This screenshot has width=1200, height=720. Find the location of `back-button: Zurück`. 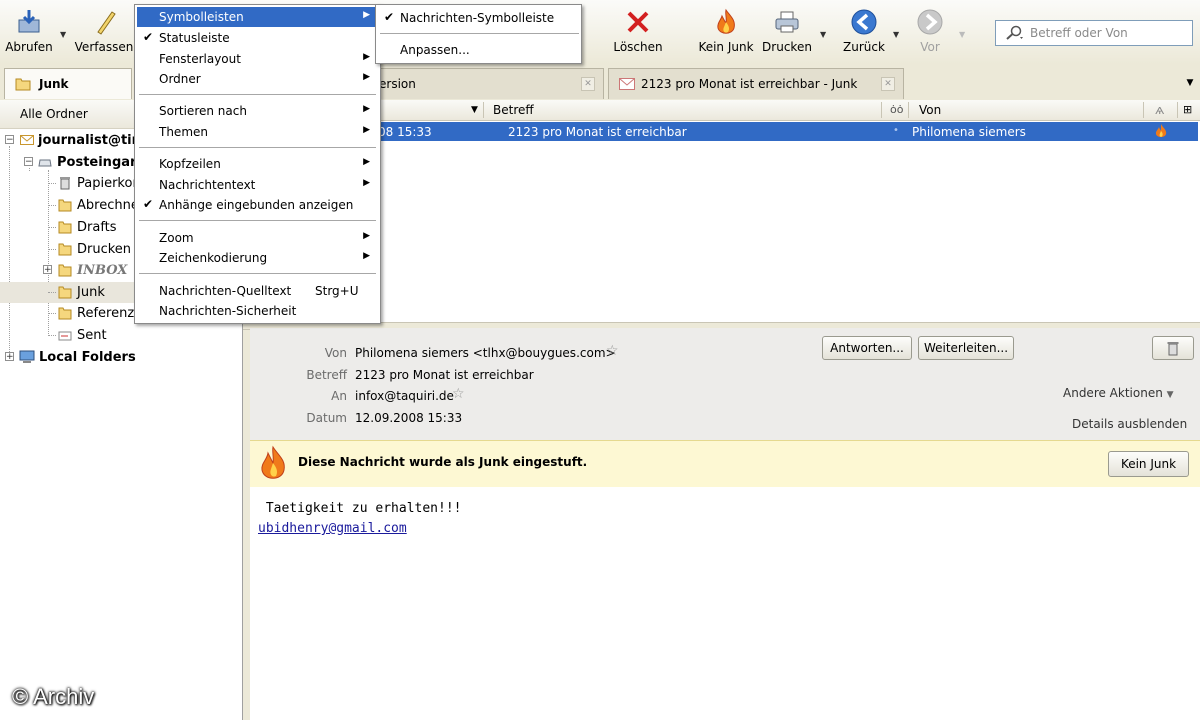

back-button: Zurück is located at coordinates (864, 33).